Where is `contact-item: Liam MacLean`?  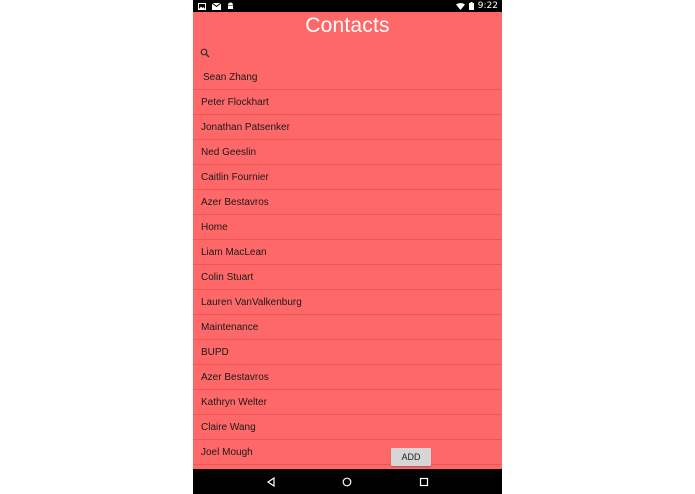
contact-item: Liam MacLean is located at coordinates (347, 252).